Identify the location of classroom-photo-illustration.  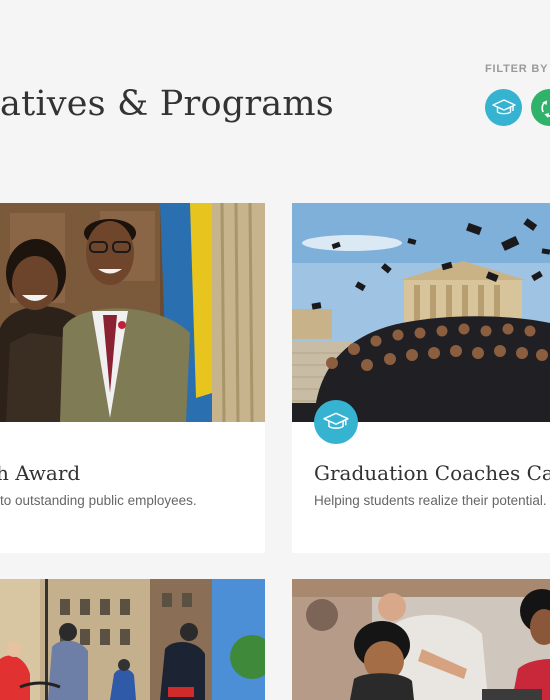
(421, 639).